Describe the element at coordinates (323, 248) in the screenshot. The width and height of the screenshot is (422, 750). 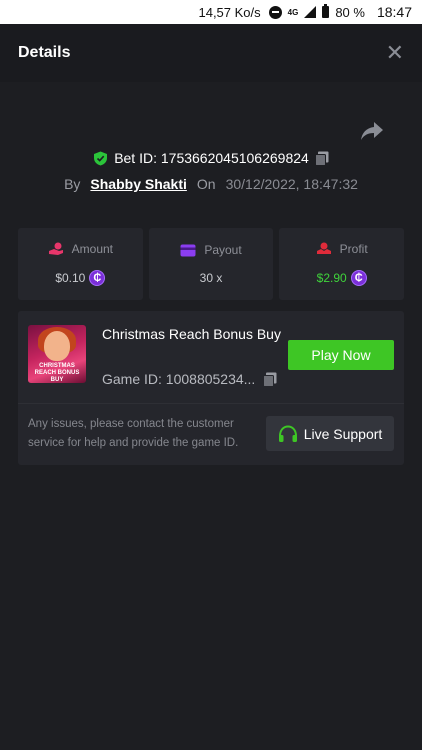
I see `profit-hand-icon` at that location.